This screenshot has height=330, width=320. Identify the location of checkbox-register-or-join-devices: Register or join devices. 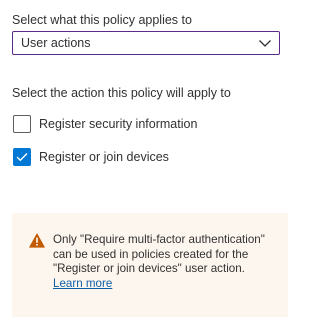
(142, 157).